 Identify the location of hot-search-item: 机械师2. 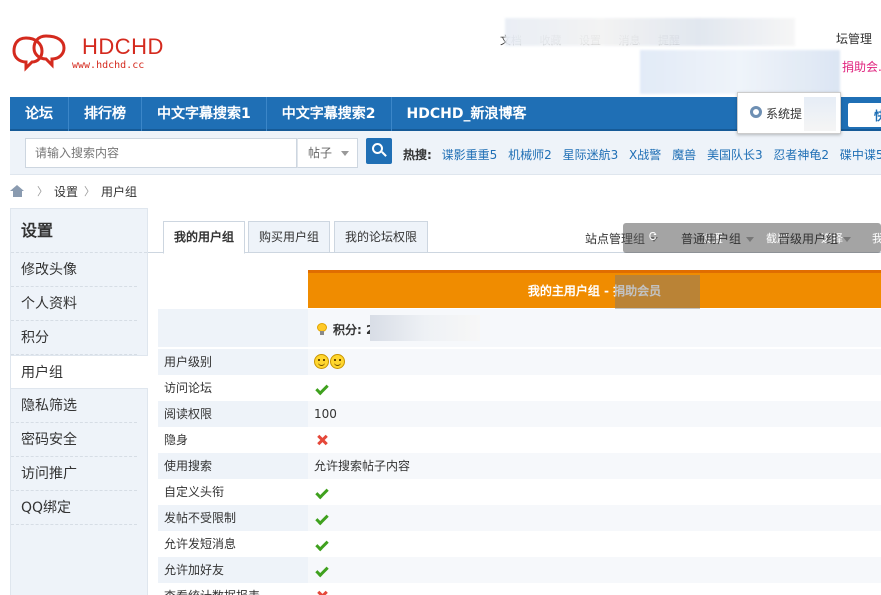
(530, 155).